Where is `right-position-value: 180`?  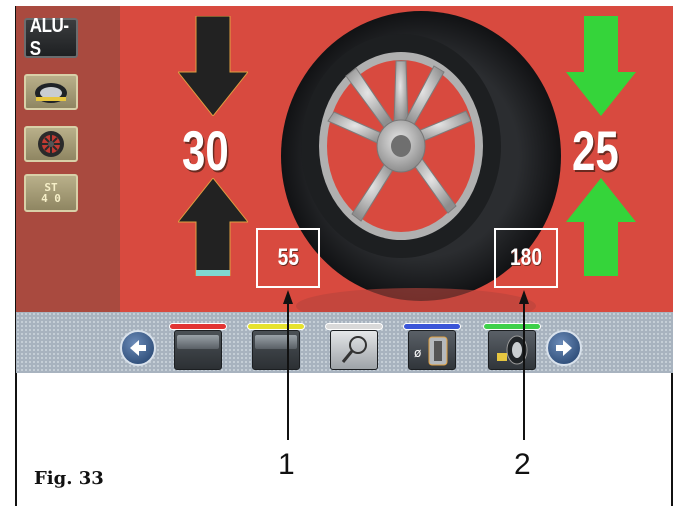 right-position-value: 180 is located at coordinates (526, 257).